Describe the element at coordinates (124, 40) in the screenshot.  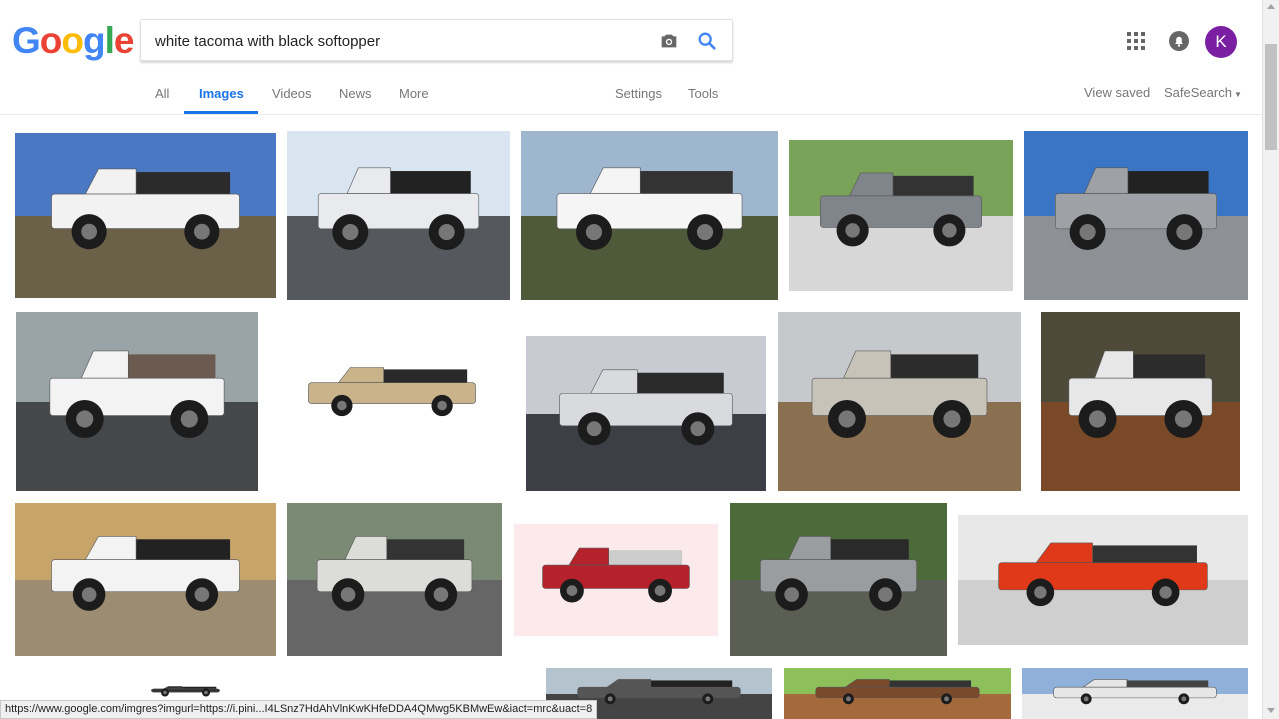
I see `logo-letter: e` at that location.